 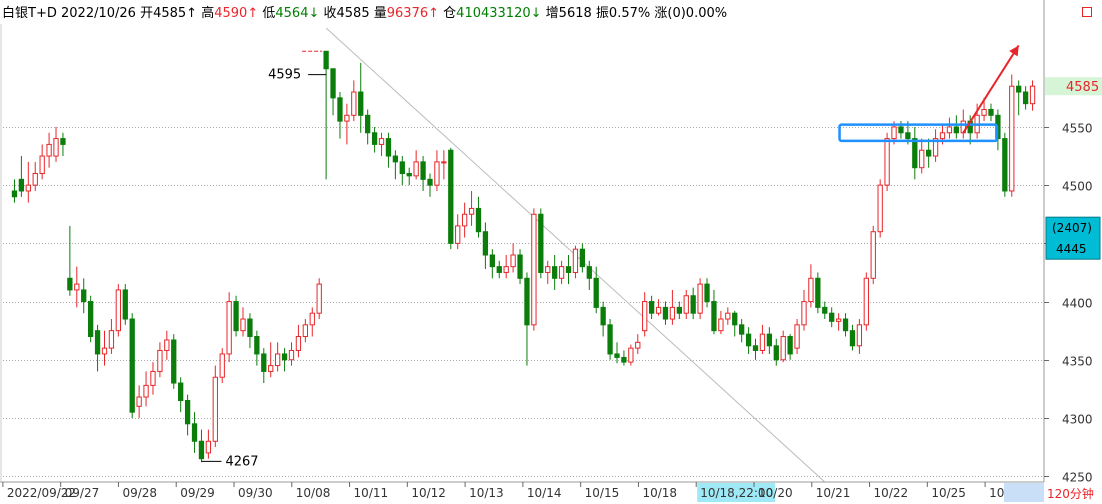 I want to click on close-value: 4585, so click(x=353, y=13).